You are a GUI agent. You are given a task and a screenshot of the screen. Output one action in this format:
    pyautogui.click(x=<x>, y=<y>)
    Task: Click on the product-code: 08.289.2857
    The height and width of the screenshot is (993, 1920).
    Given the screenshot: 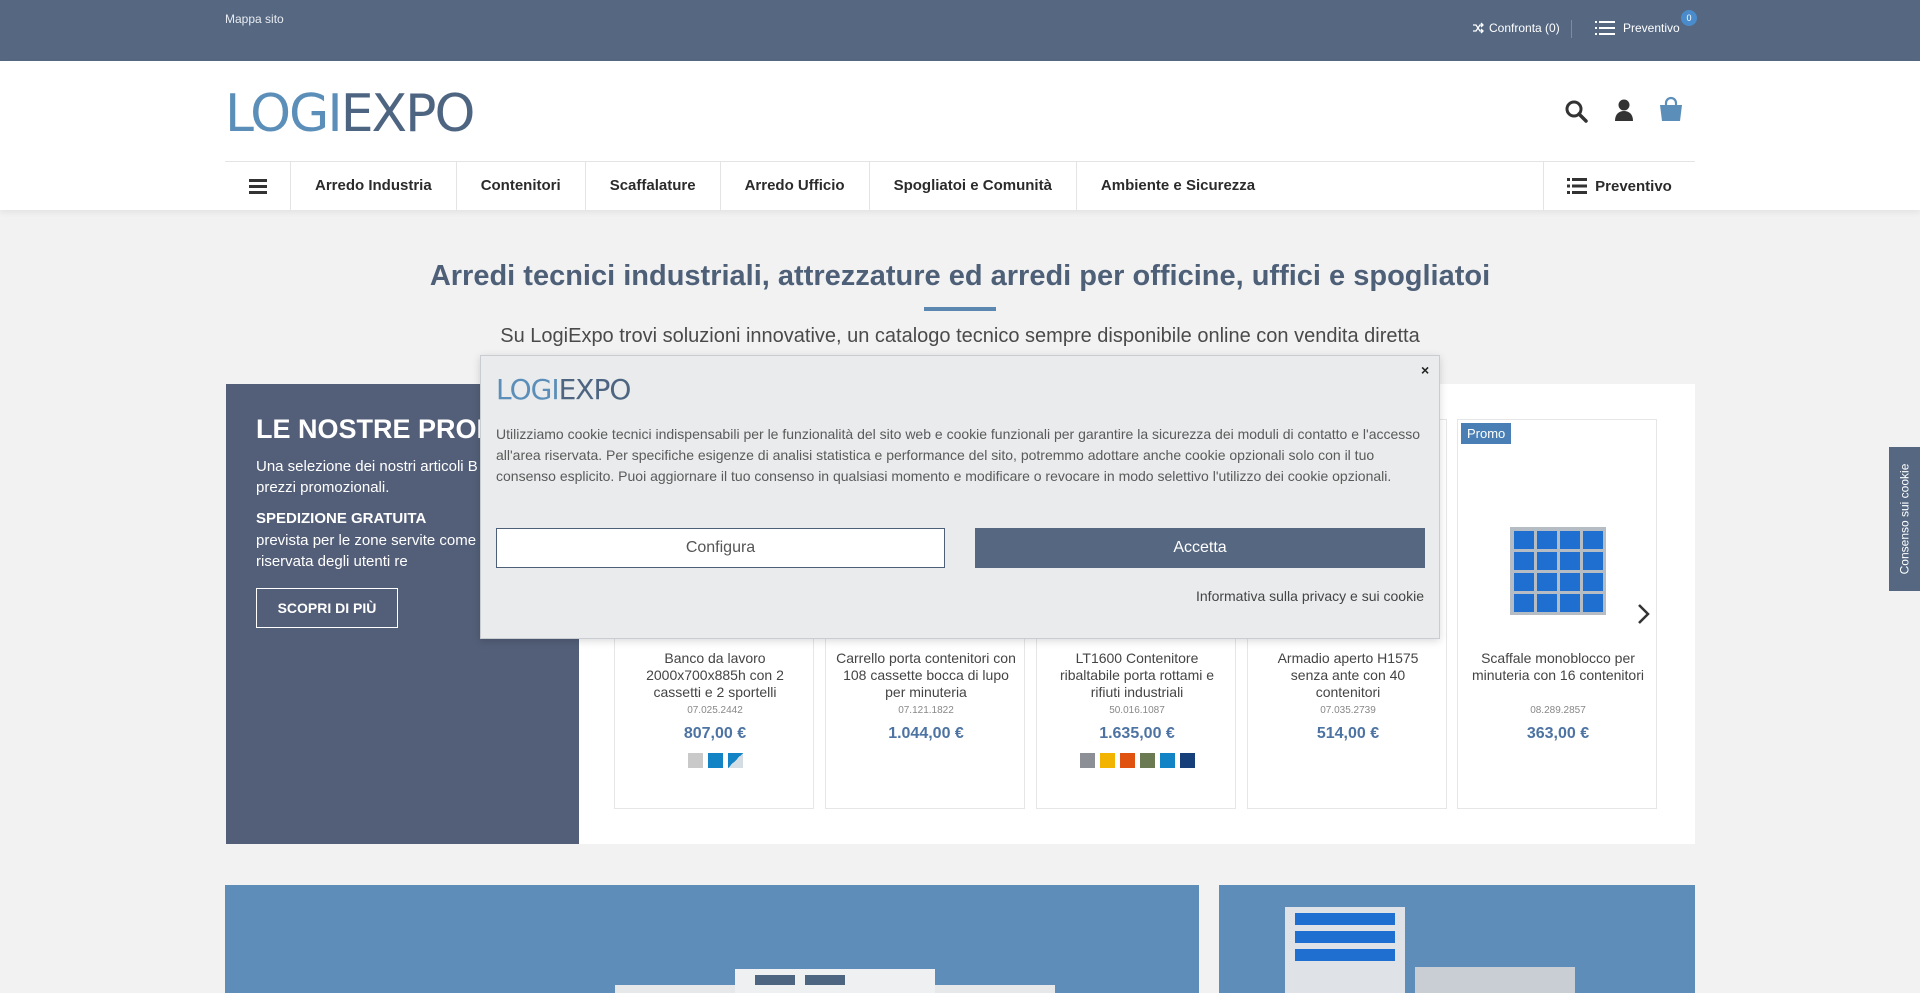 What is the action you would take?
    pyautogui.click(x=1558, y=710)
    